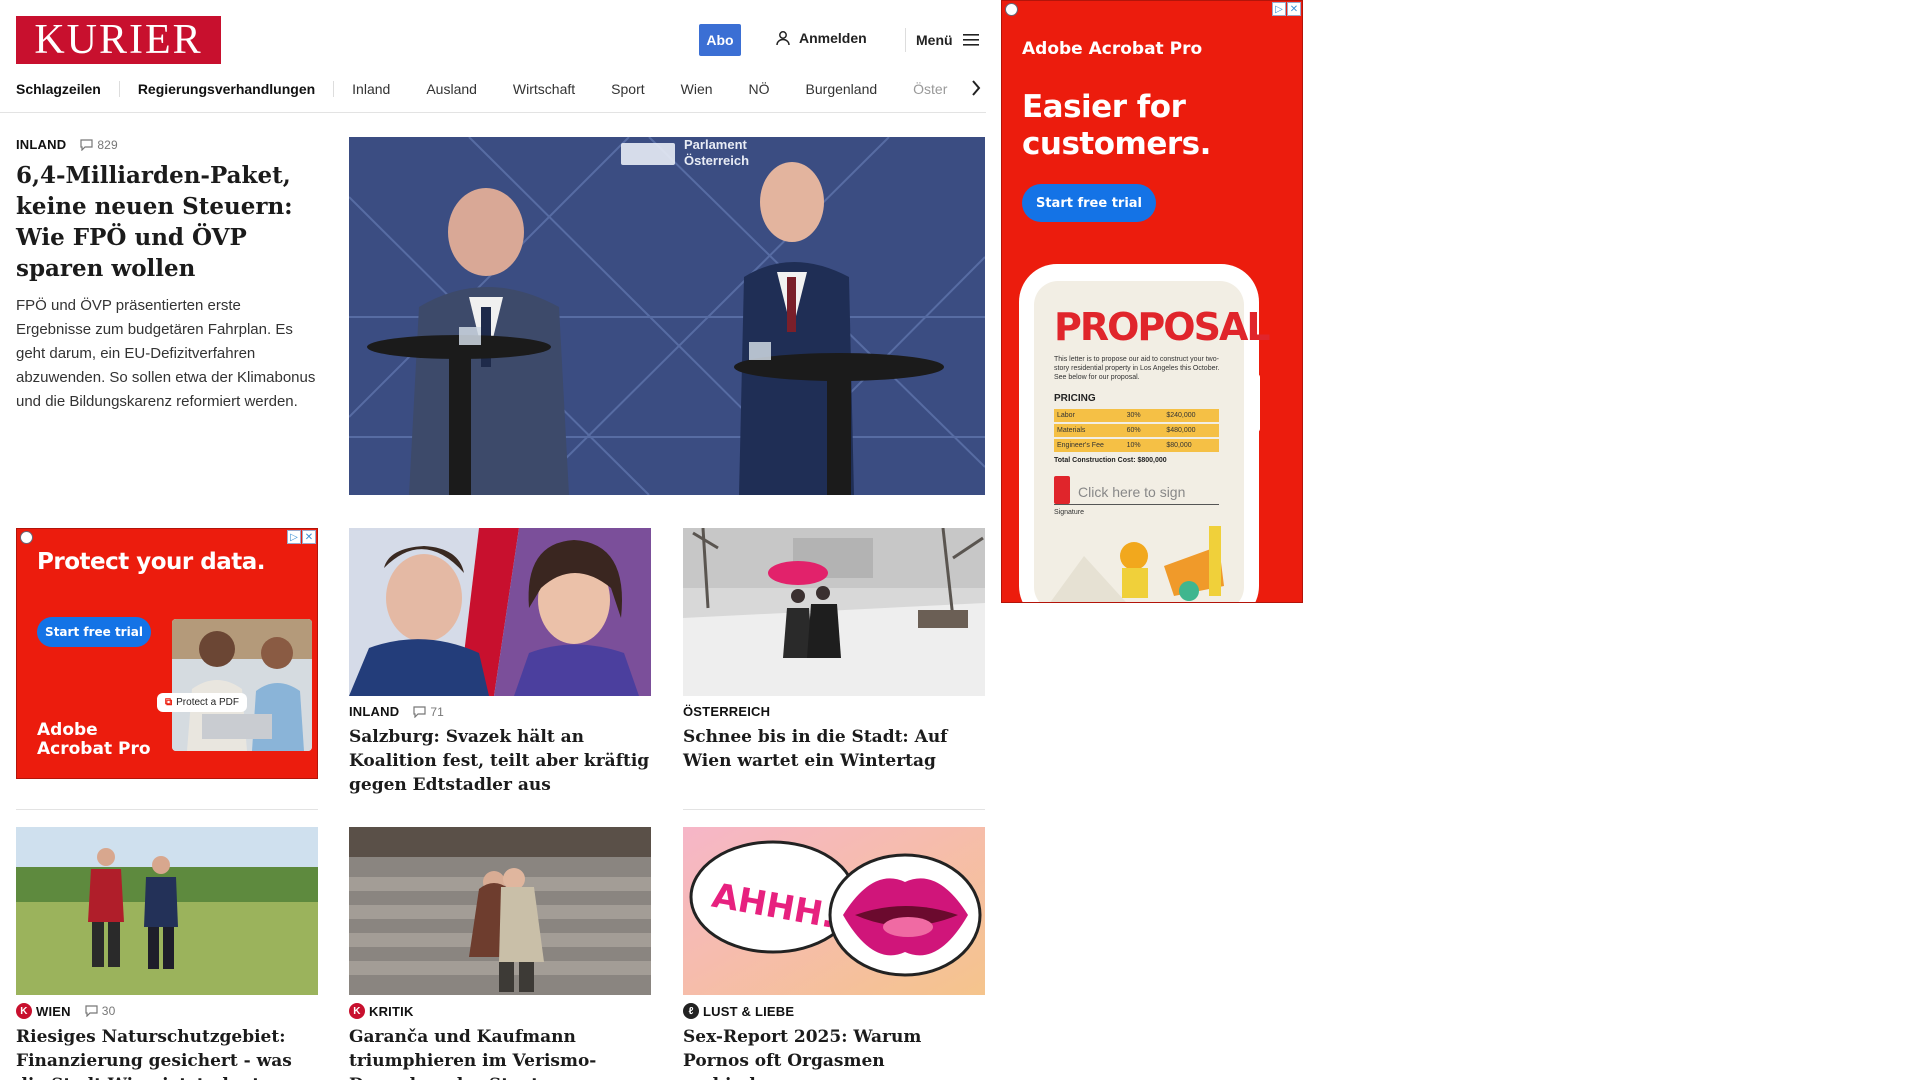 Image resolution: width=1920 pixels, height=1080 pixels. I want to click on pricing-row-amount: $80,000, so click(1179, 445).